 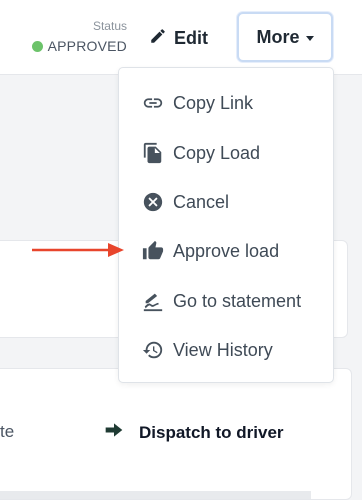 I want to click on menu-item-label: Approve load, so click(x=226, y=250).